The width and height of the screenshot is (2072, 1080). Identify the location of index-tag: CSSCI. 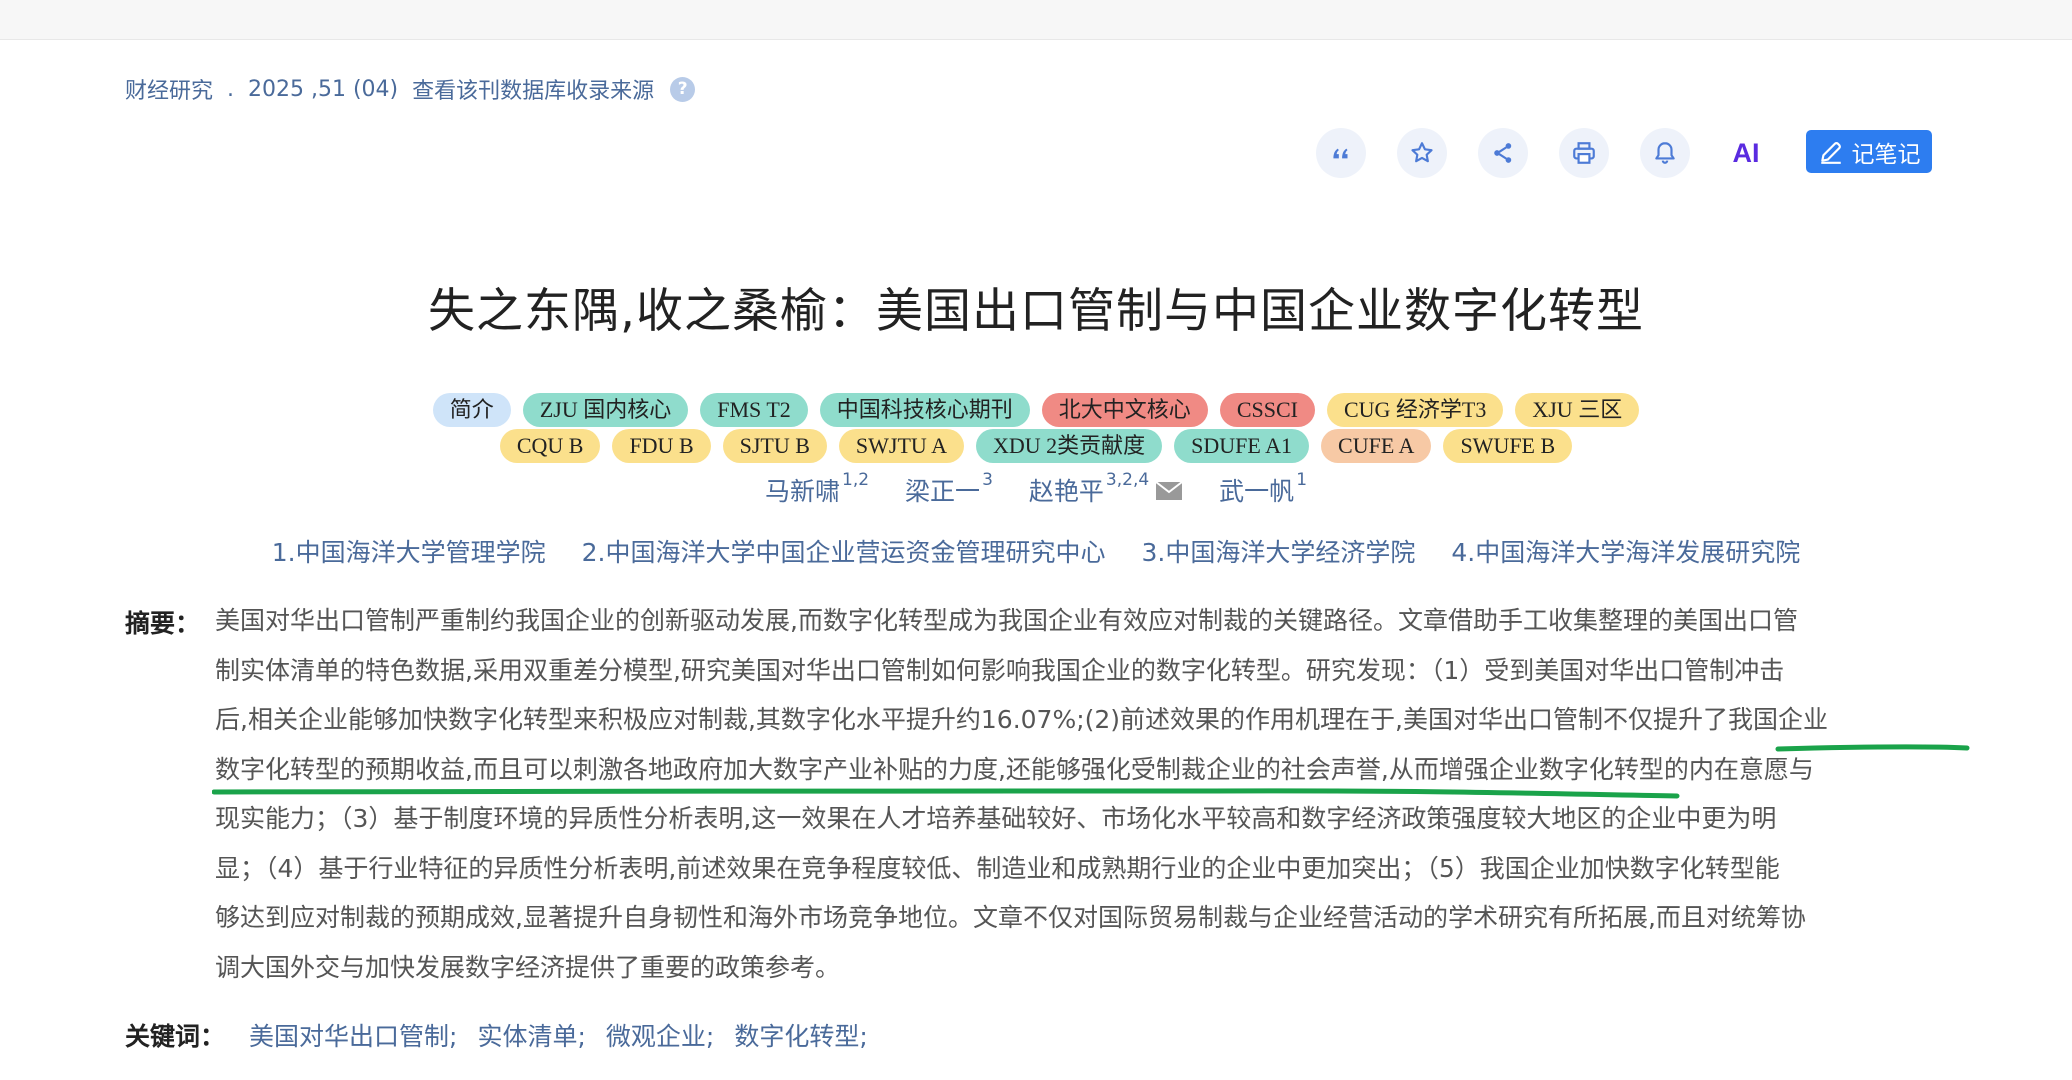
(1267, 410).